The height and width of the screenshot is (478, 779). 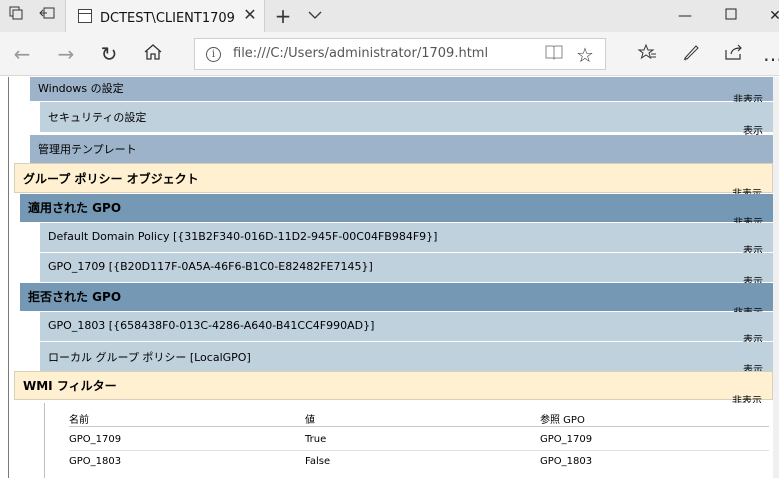 What do you see at coordinates (111, 179) in the screenshot?
I see `gpo-section-label: グループ ポリシー オブジェクト` at bounding box center [111, 179].